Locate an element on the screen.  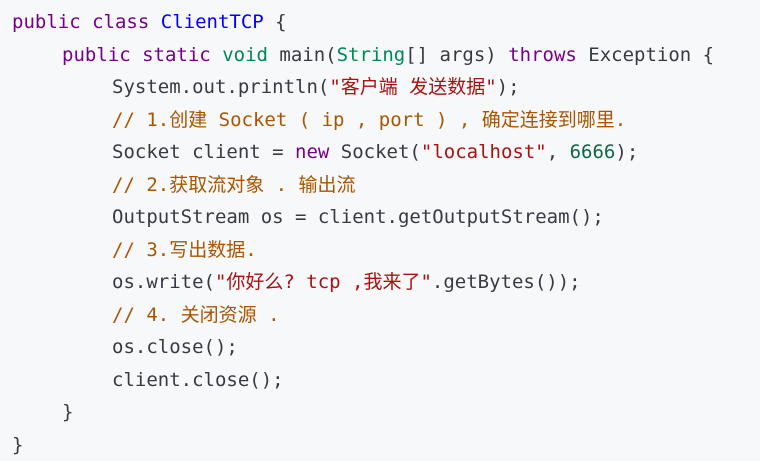
code-token: // 3.写出数据. is located at coordinates (184, 250).